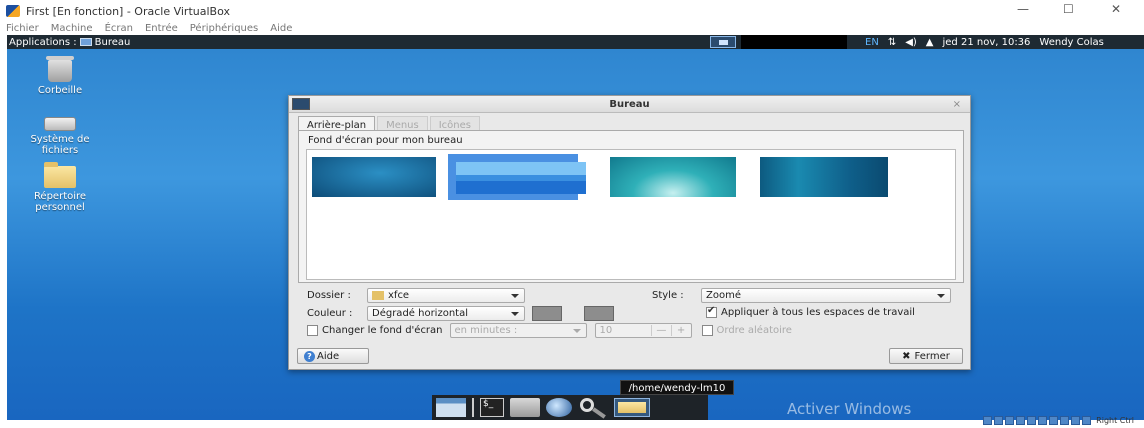 This screenshot has width=1144, height=428. What do you see at coordinates (281, 28) in the screenshot?
I see `menu-aide: Aide` at bounding box center [281, 28].